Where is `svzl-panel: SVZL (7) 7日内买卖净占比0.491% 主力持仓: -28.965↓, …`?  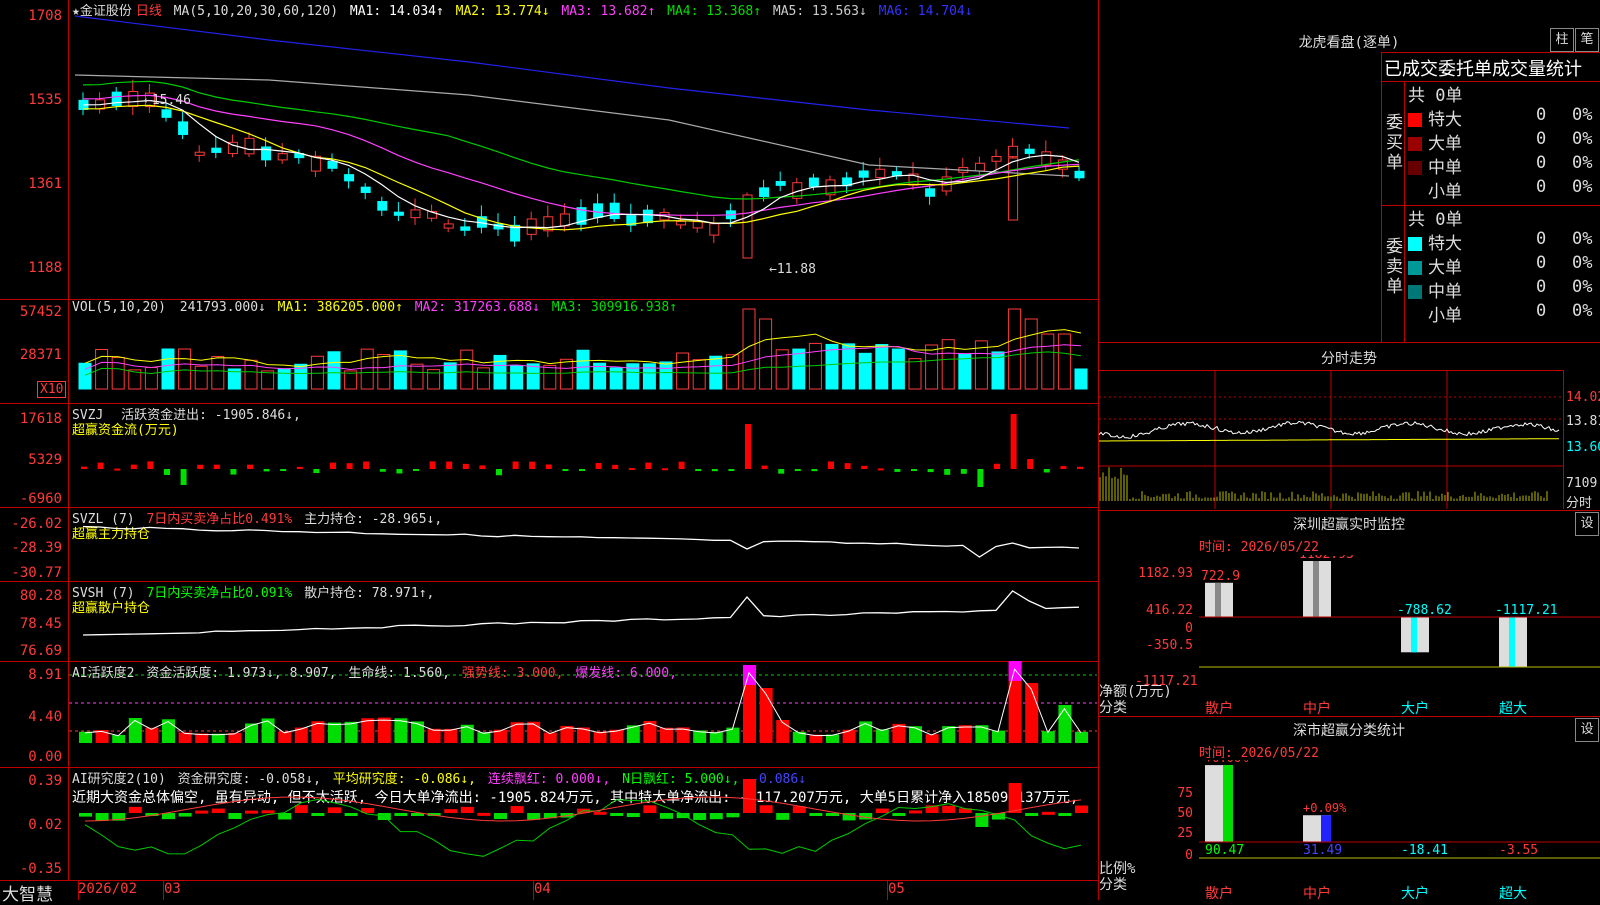 svzl-panel: SVZL (7) 7日内买卖净占比0.491% 主力持仓: -28.965↓, … is located at coordinates (549, 544).